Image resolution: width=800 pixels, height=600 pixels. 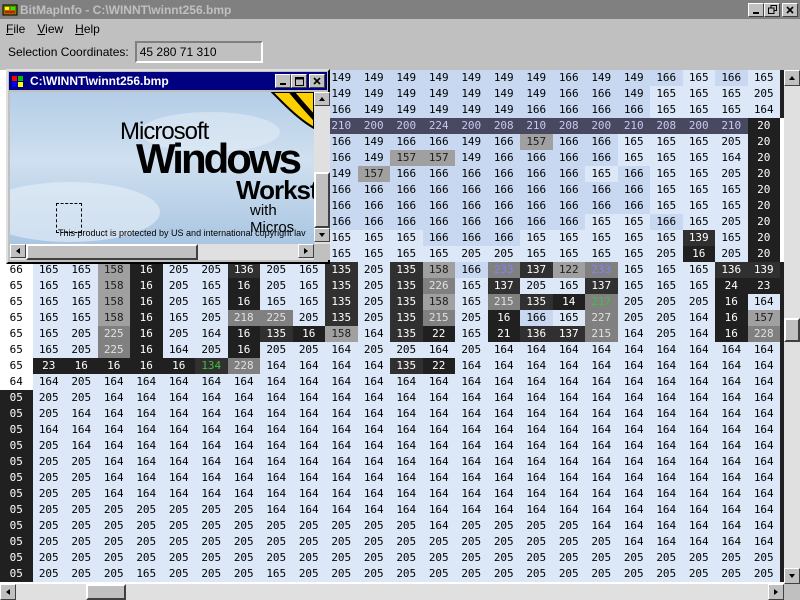 I want to click on scroll-down-button, so click(x=792, y=576).